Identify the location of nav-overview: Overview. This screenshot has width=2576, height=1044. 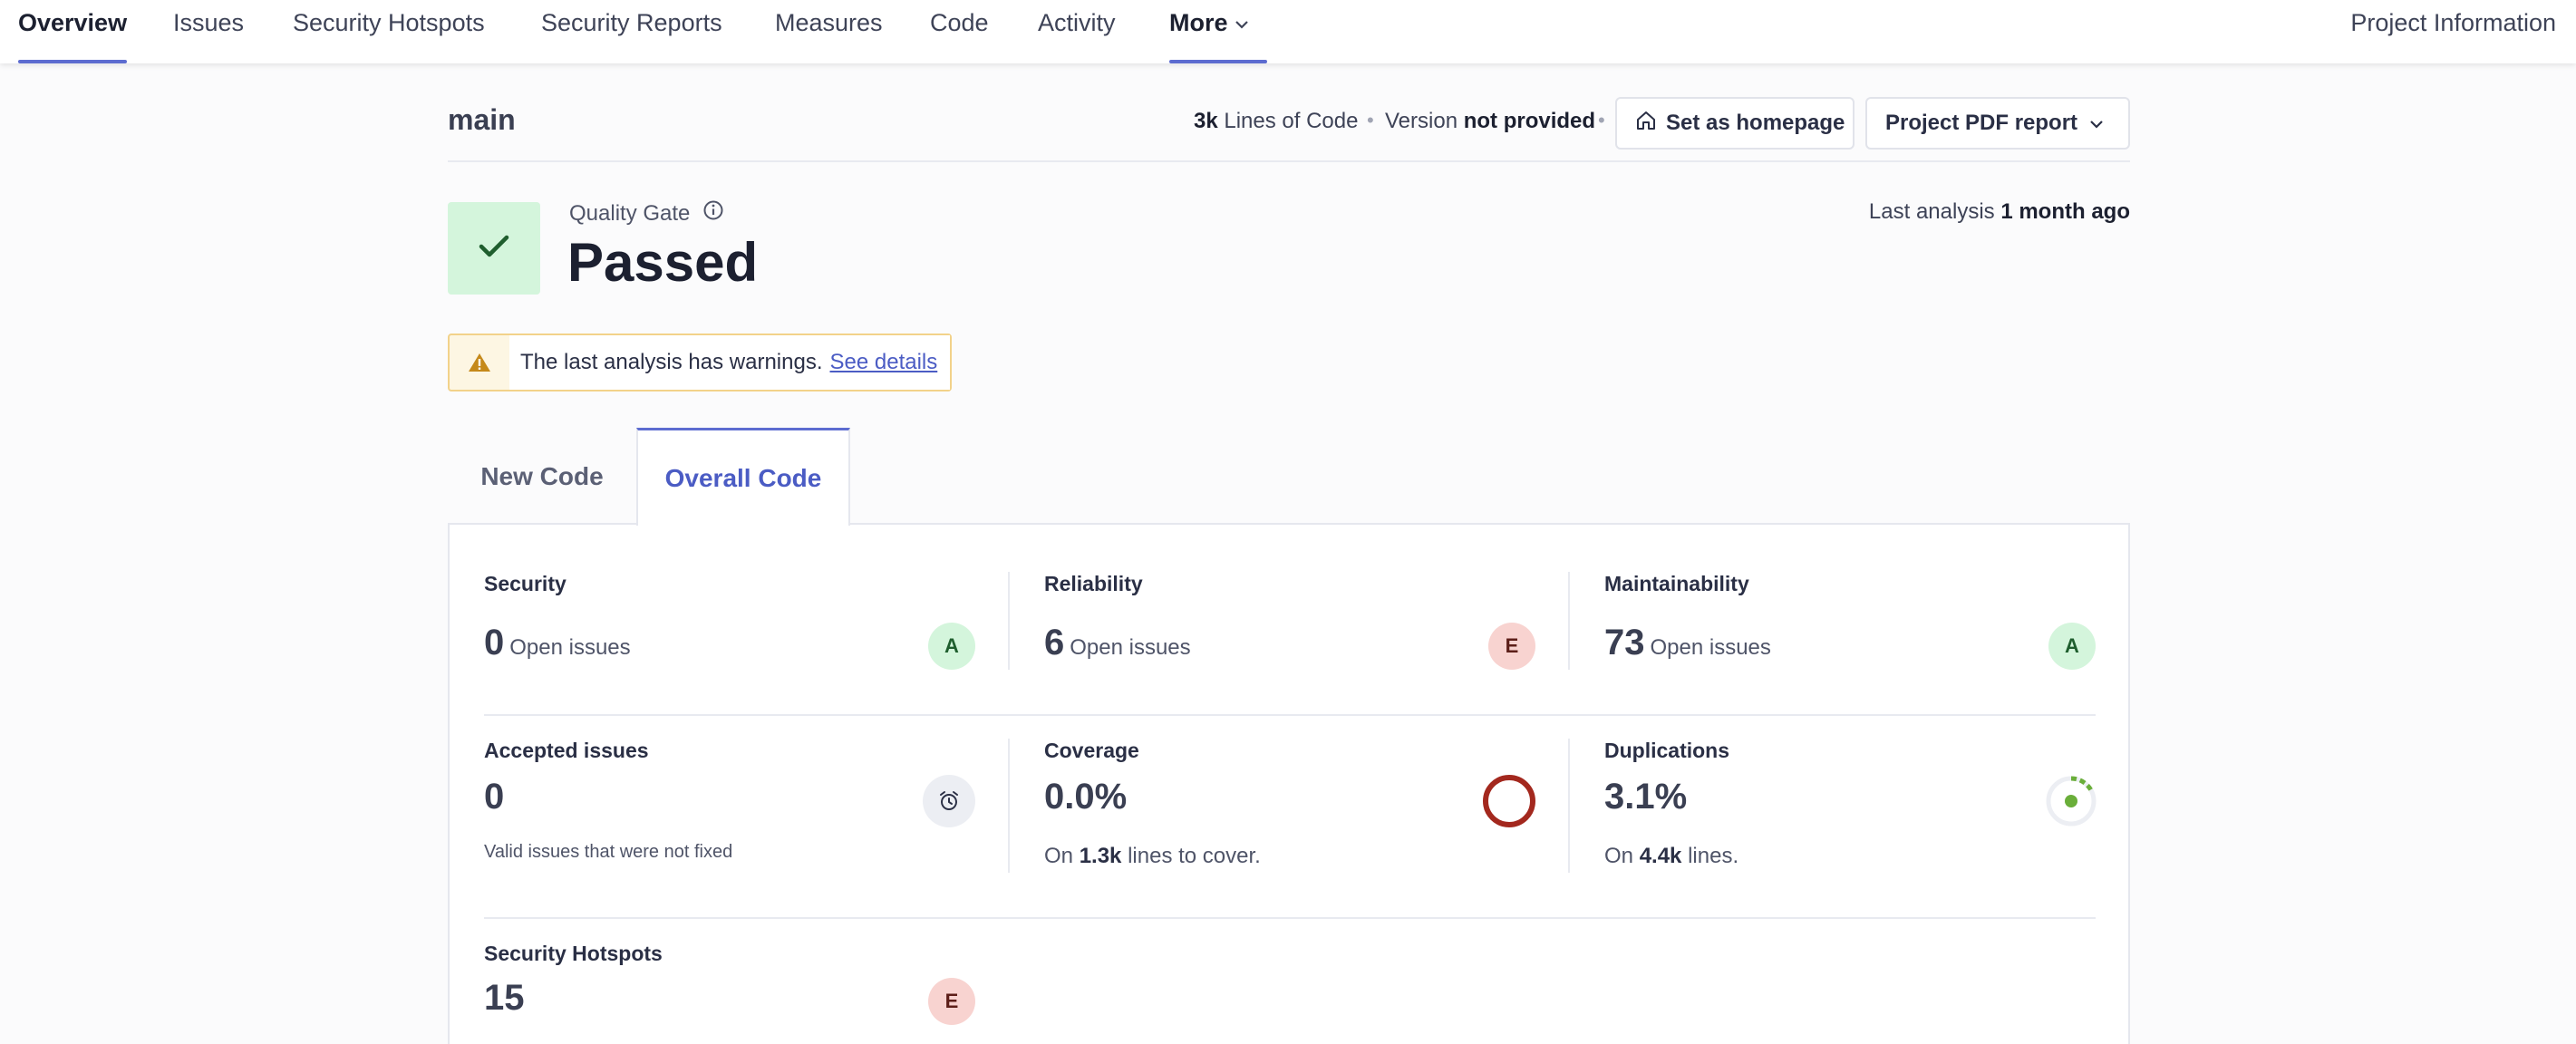
(73, 31).